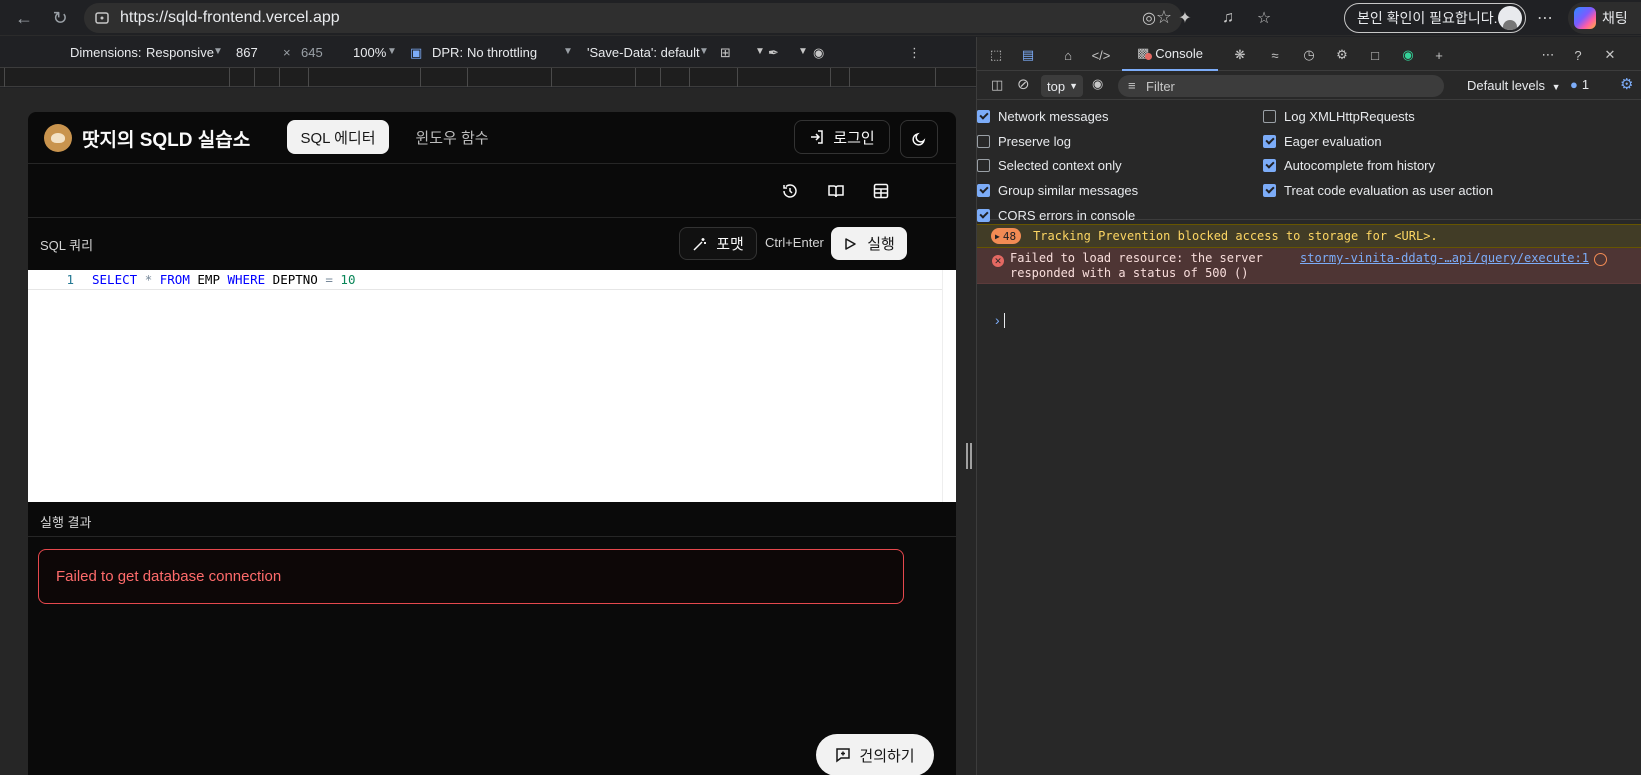 The image size is (1641, 775). I want to click on table-icon, so click(881, 191).